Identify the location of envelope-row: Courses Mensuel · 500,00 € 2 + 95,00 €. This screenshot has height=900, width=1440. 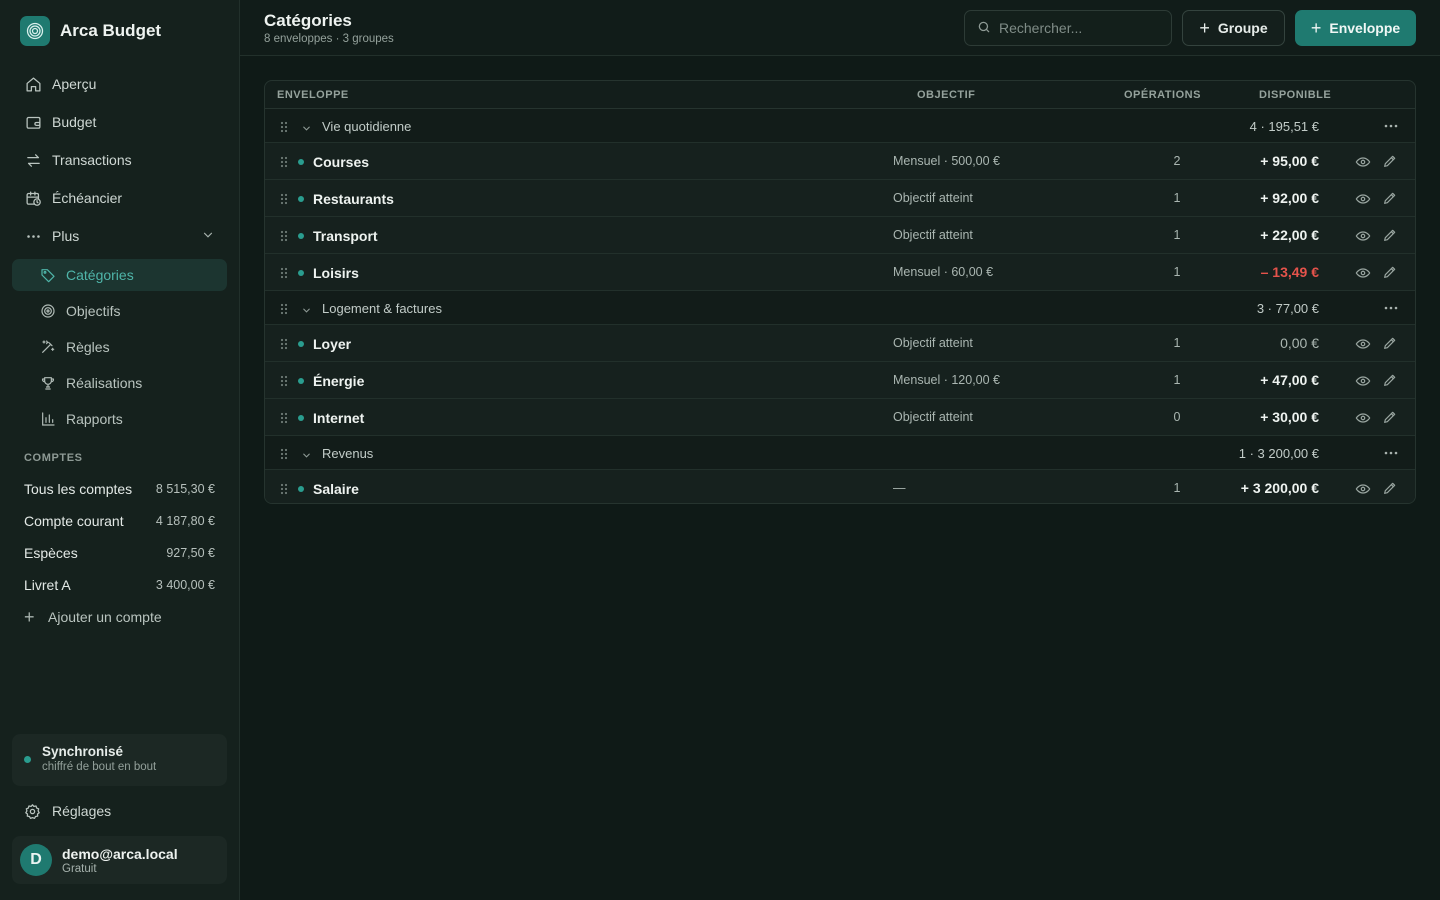
(840, 161).